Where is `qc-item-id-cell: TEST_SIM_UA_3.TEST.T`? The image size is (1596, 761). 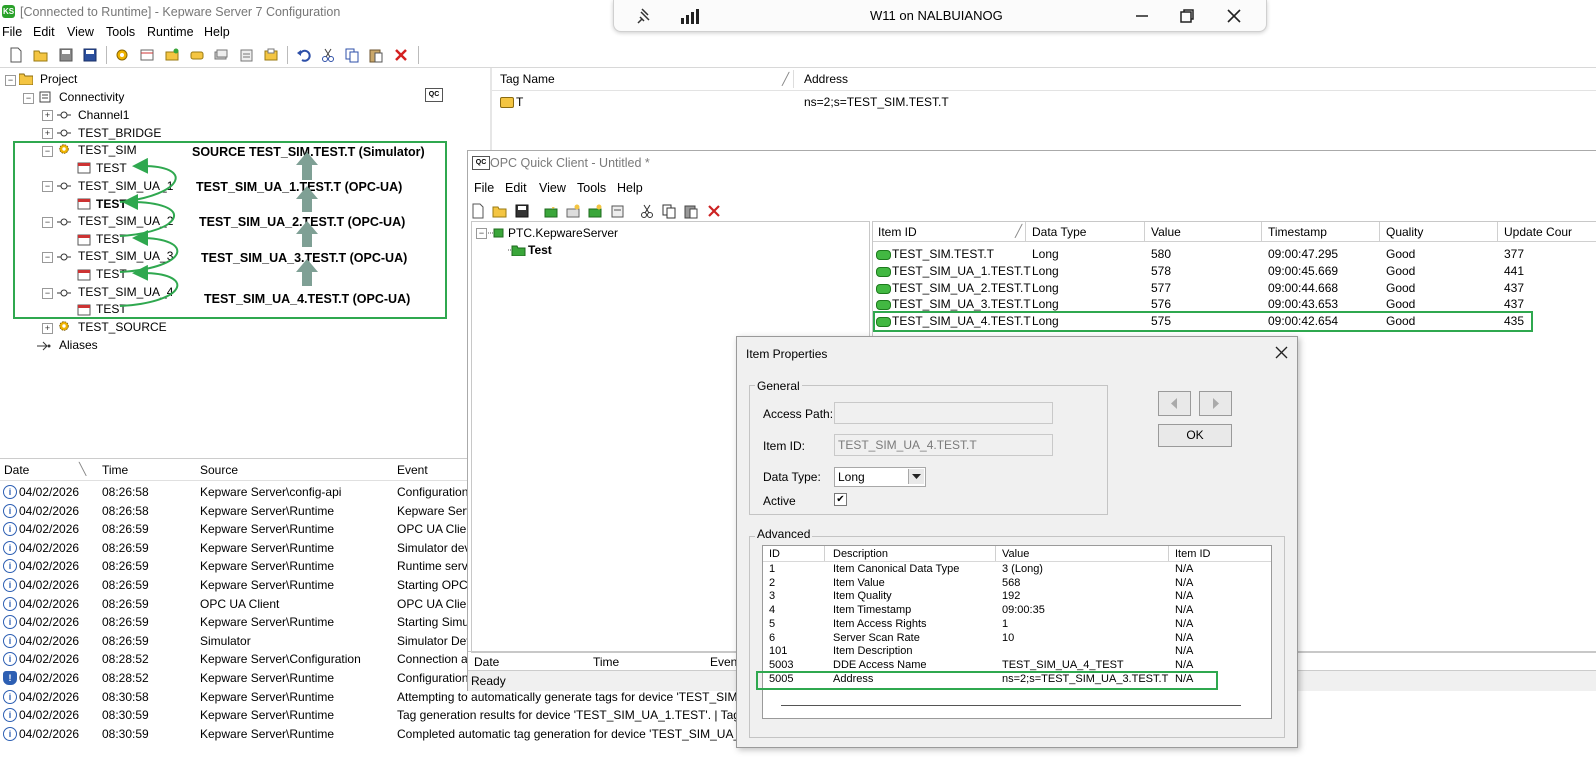 qc-item-id-cell: TEST_SIM_UA_3.TEST.T is located at coordinates (961, 304).